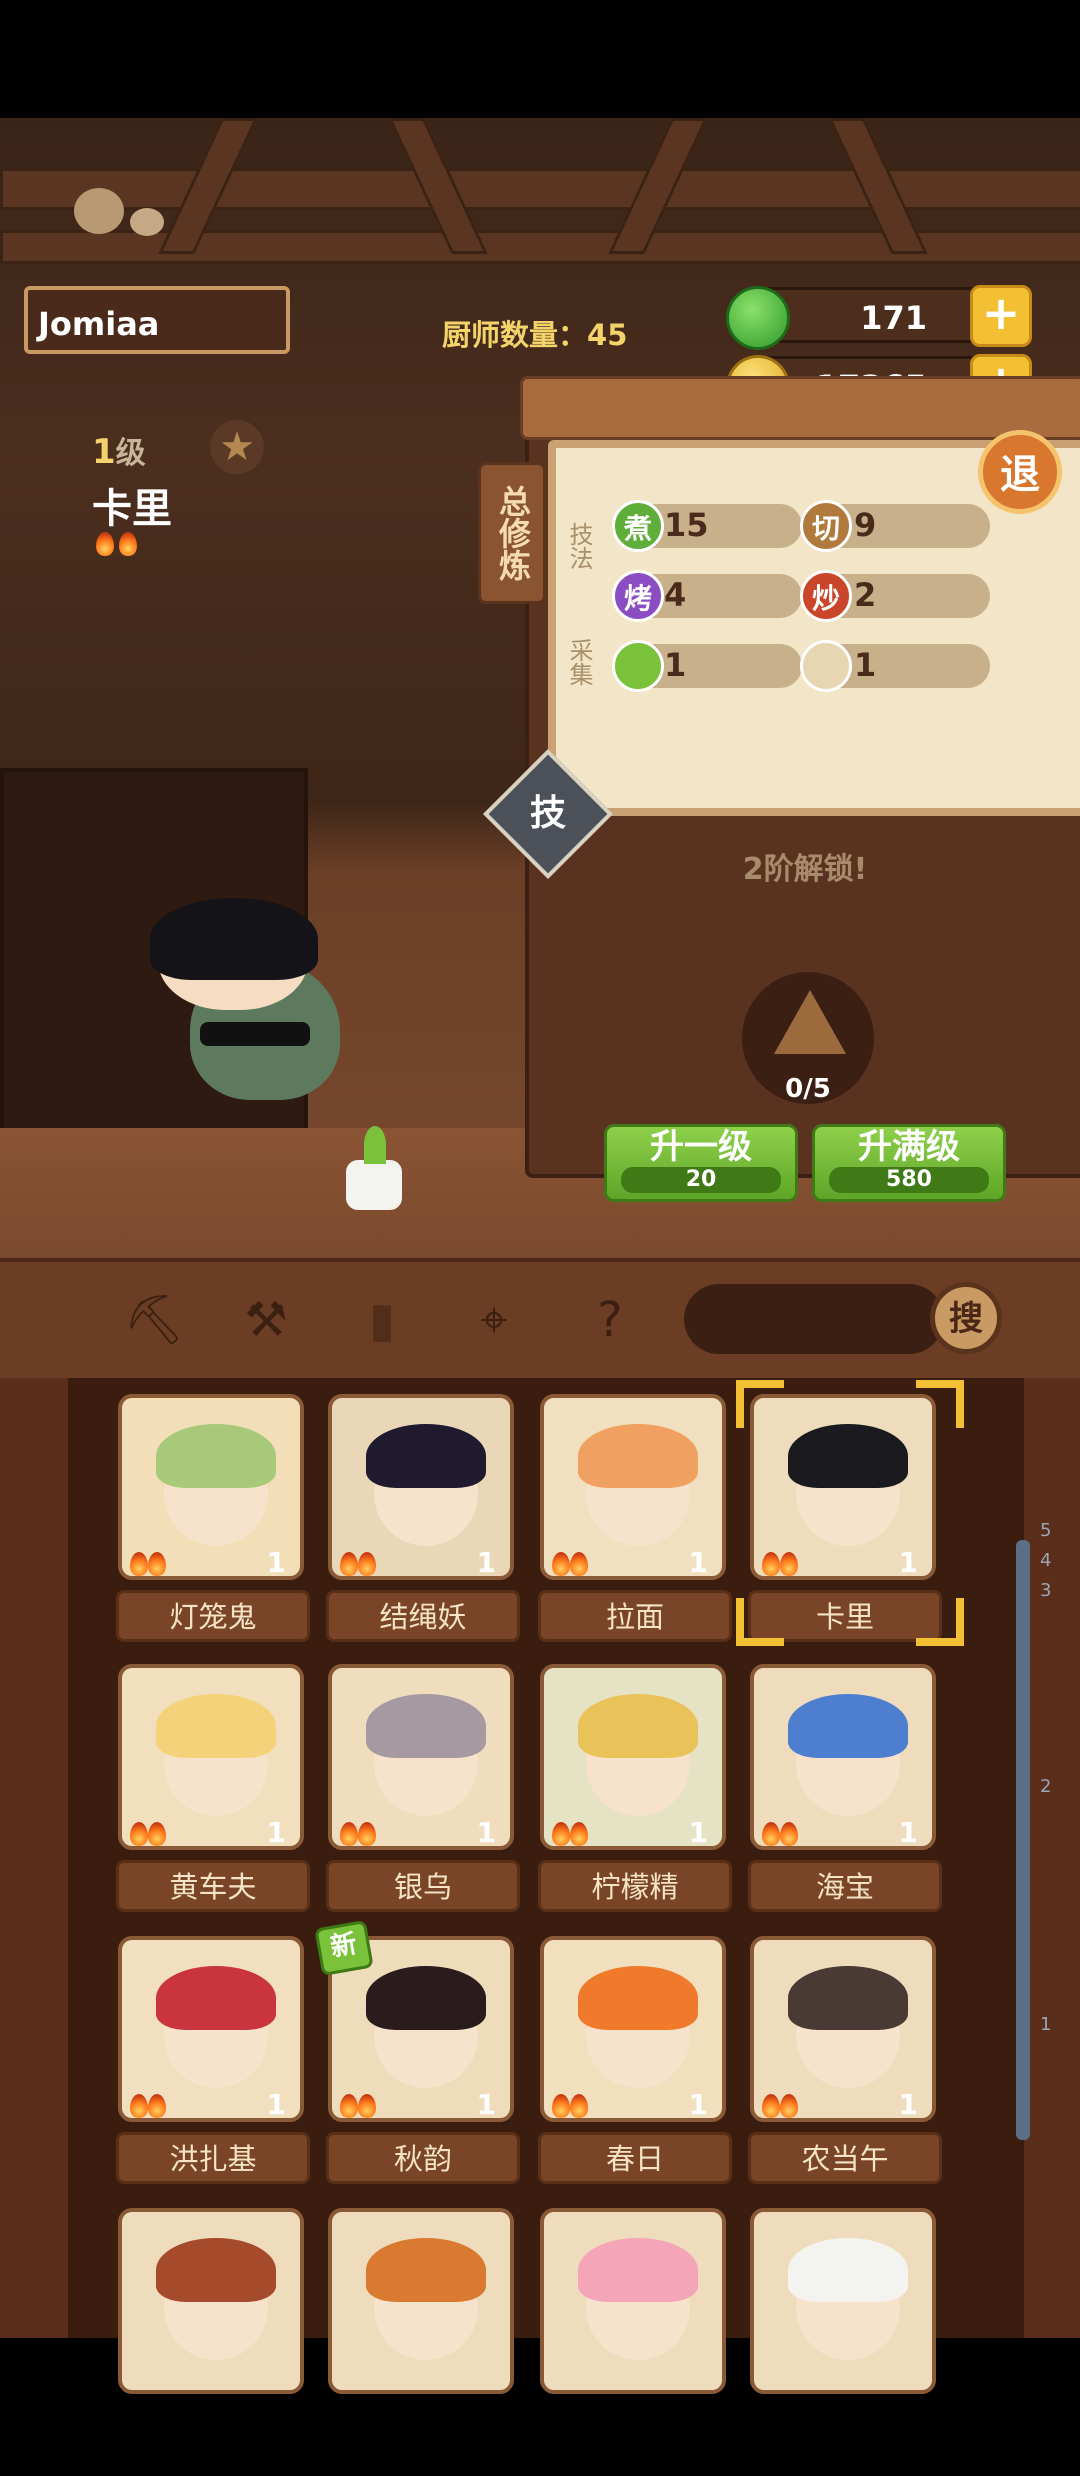  What do you see at coordinates (423, 2070) in the screenshot?
I see `chef-card: 1 秋韵` at bounding box center [423, 2070].